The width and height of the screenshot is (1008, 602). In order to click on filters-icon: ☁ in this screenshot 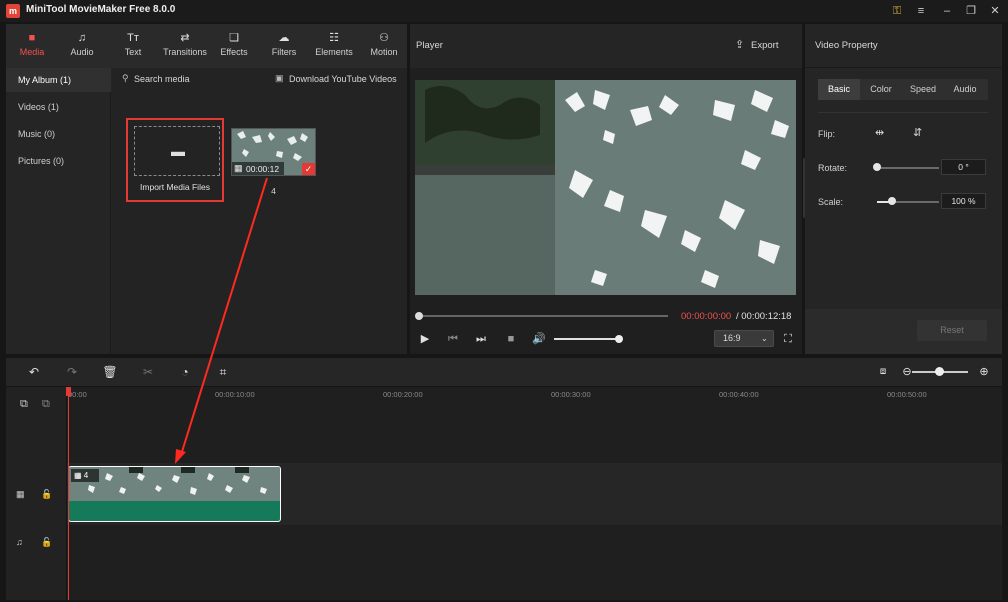, I will do `click(284, 38)`.